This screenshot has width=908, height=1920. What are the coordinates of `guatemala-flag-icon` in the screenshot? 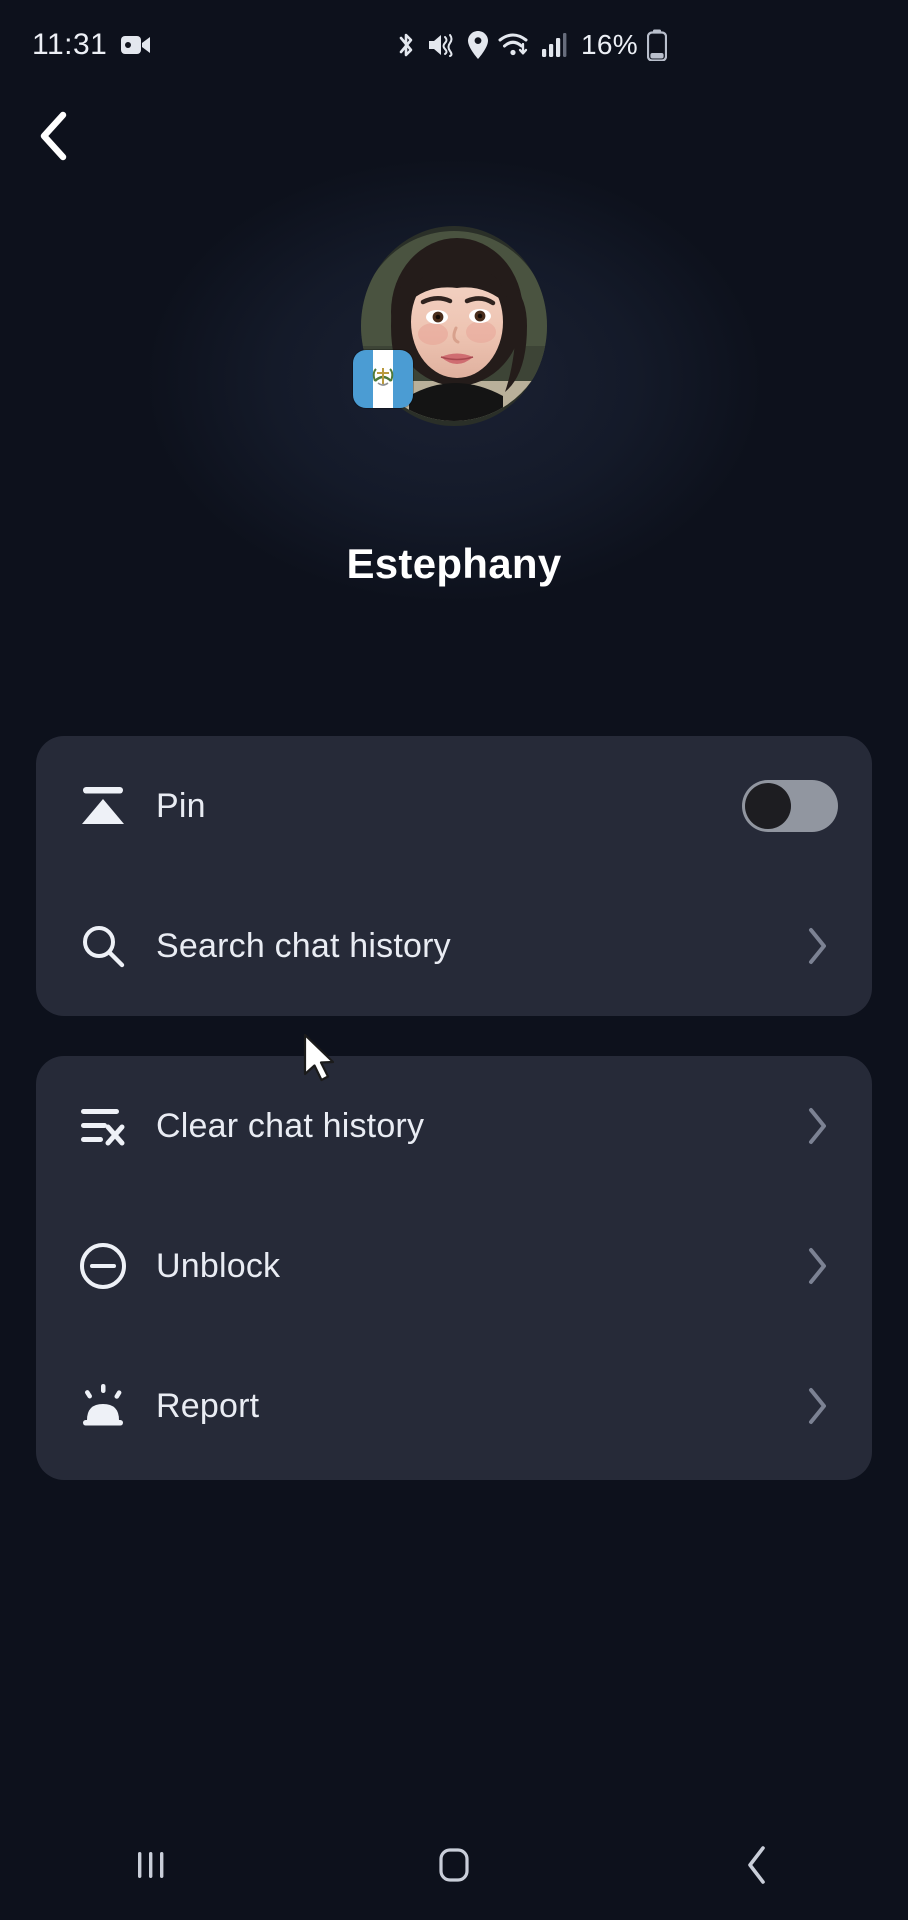 It's located at (383, 379).